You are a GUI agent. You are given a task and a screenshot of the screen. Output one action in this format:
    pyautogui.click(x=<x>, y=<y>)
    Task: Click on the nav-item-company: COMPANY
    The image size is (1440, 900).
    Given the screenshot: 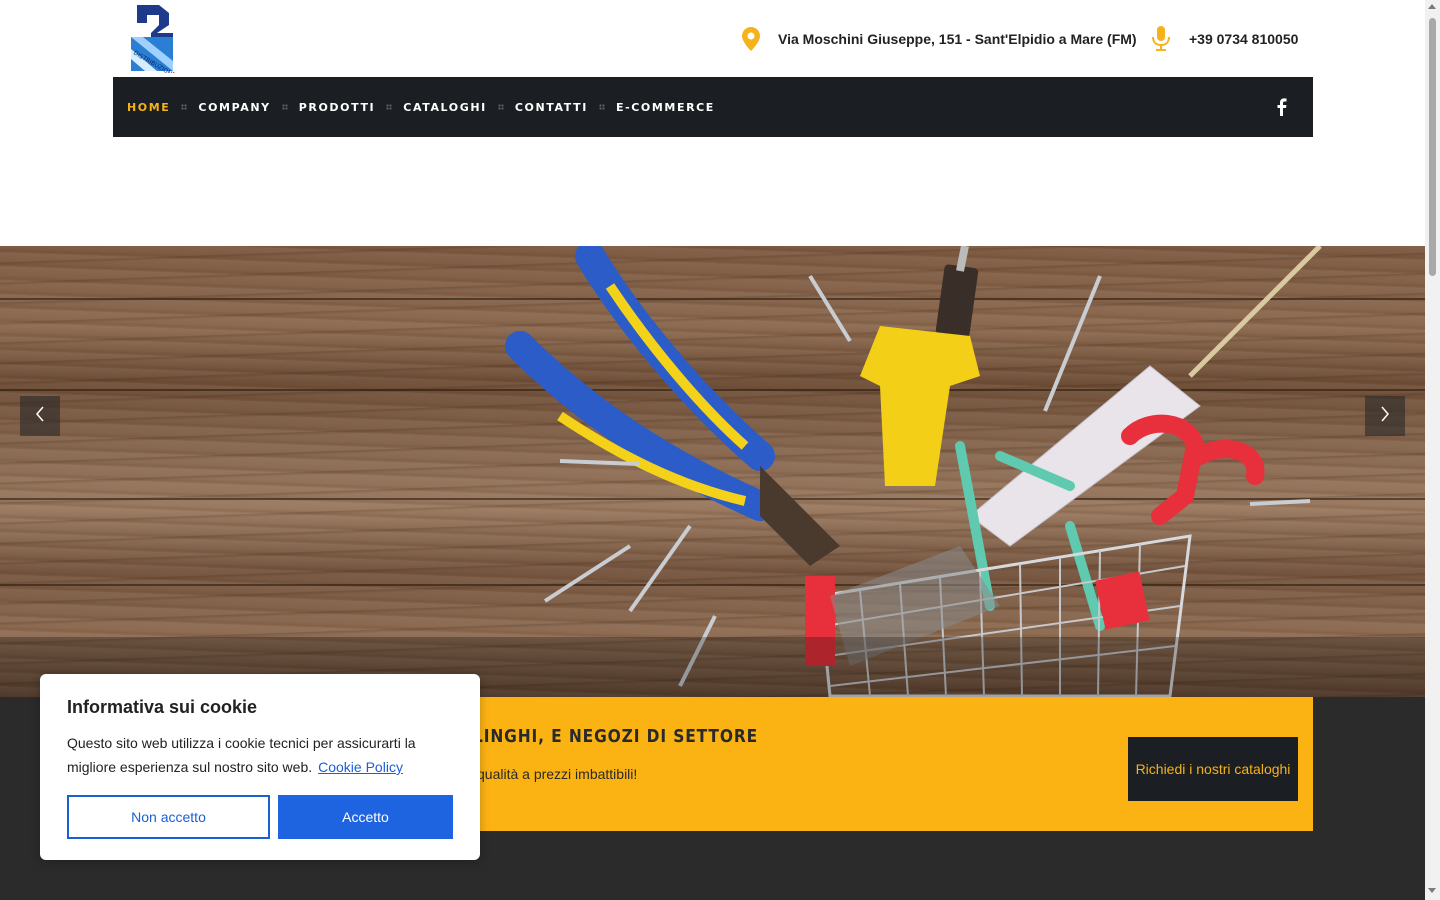 What is the action you would take?
    pyautogui.click(x=234, y=107)
    